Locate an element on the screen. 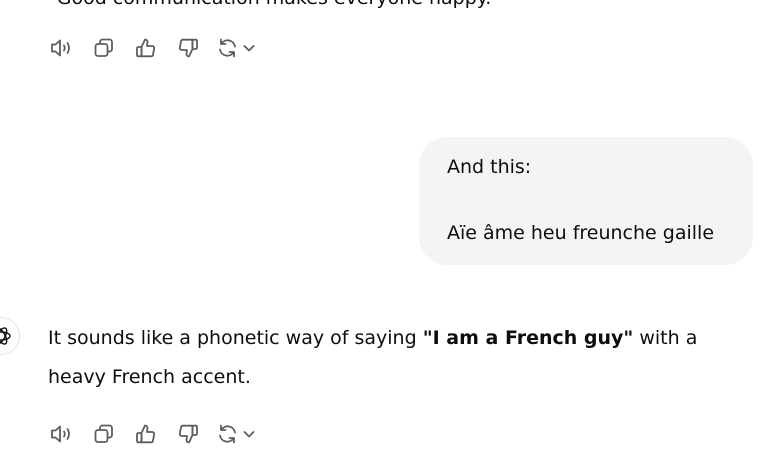  user-message-bubble: And this: Aïe âme heu freunche gaille is located at coordinates (586, 201).